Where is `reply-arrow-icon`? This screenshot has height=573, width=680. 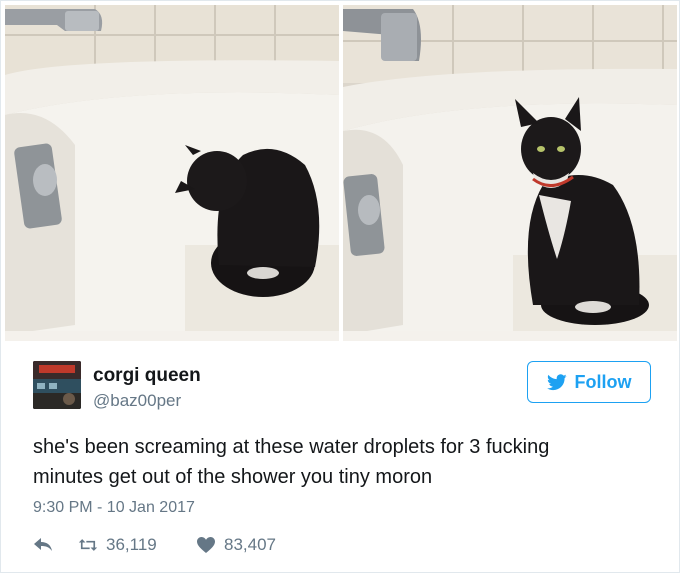
reply-arrow-icon is located at coordinates (43, 544).